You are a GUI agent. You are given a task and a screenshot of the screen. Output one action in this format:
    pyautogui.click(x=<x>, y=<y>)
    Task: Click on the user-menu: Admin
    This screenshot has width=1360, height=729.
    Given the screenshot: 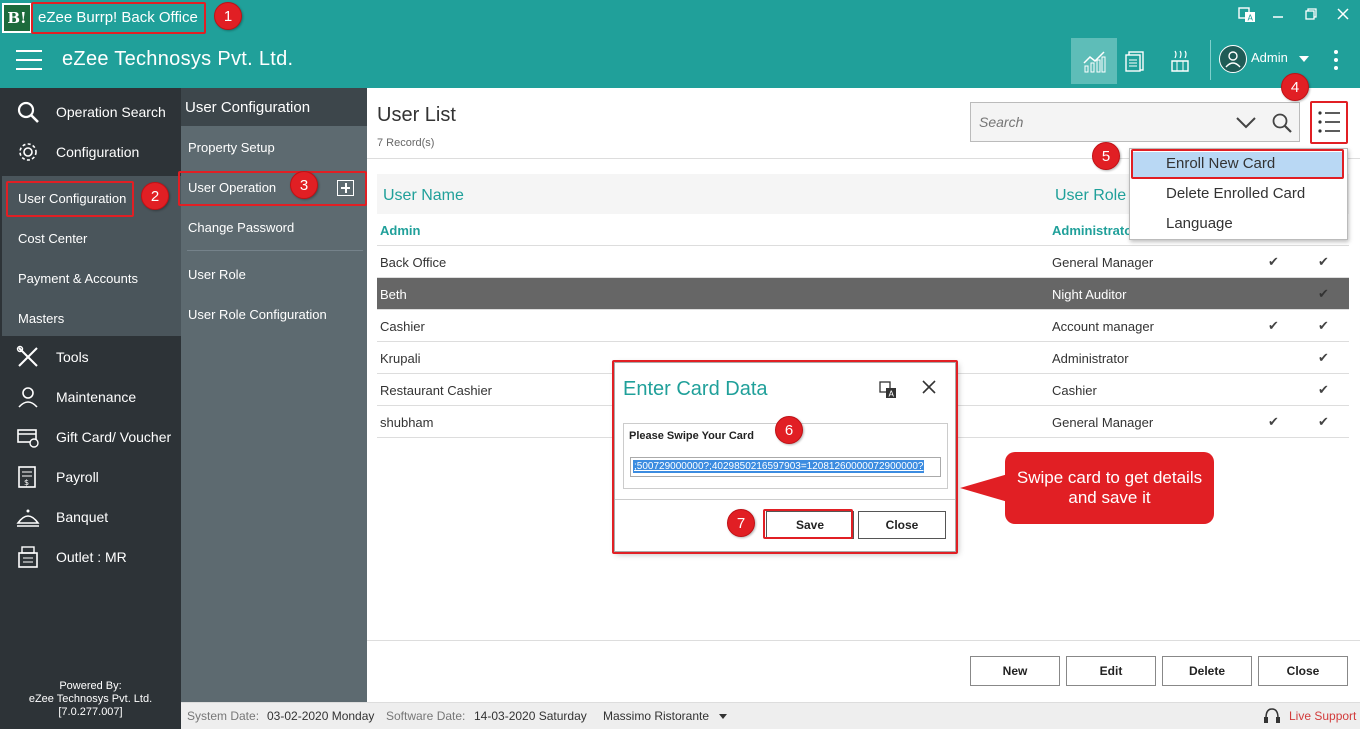 What is the action you would take?
    pyautogui.click(x=1259, y=60)
    